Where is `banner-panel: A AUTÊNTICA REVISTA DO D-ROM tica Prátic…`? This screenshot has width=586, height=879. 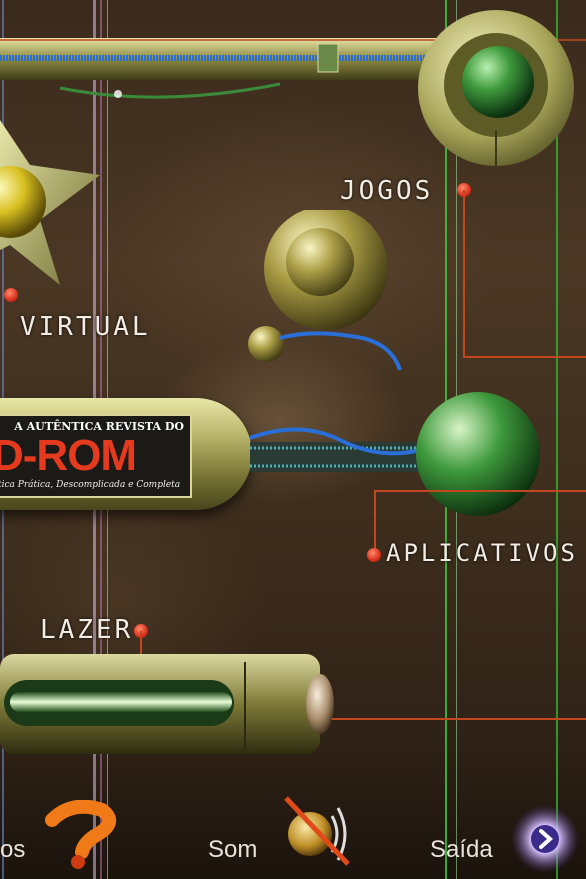 banner-panel: A AUTÊNTICA REVISTA DO D-ROM tica Prátic… is located at coordinates (96, 456).